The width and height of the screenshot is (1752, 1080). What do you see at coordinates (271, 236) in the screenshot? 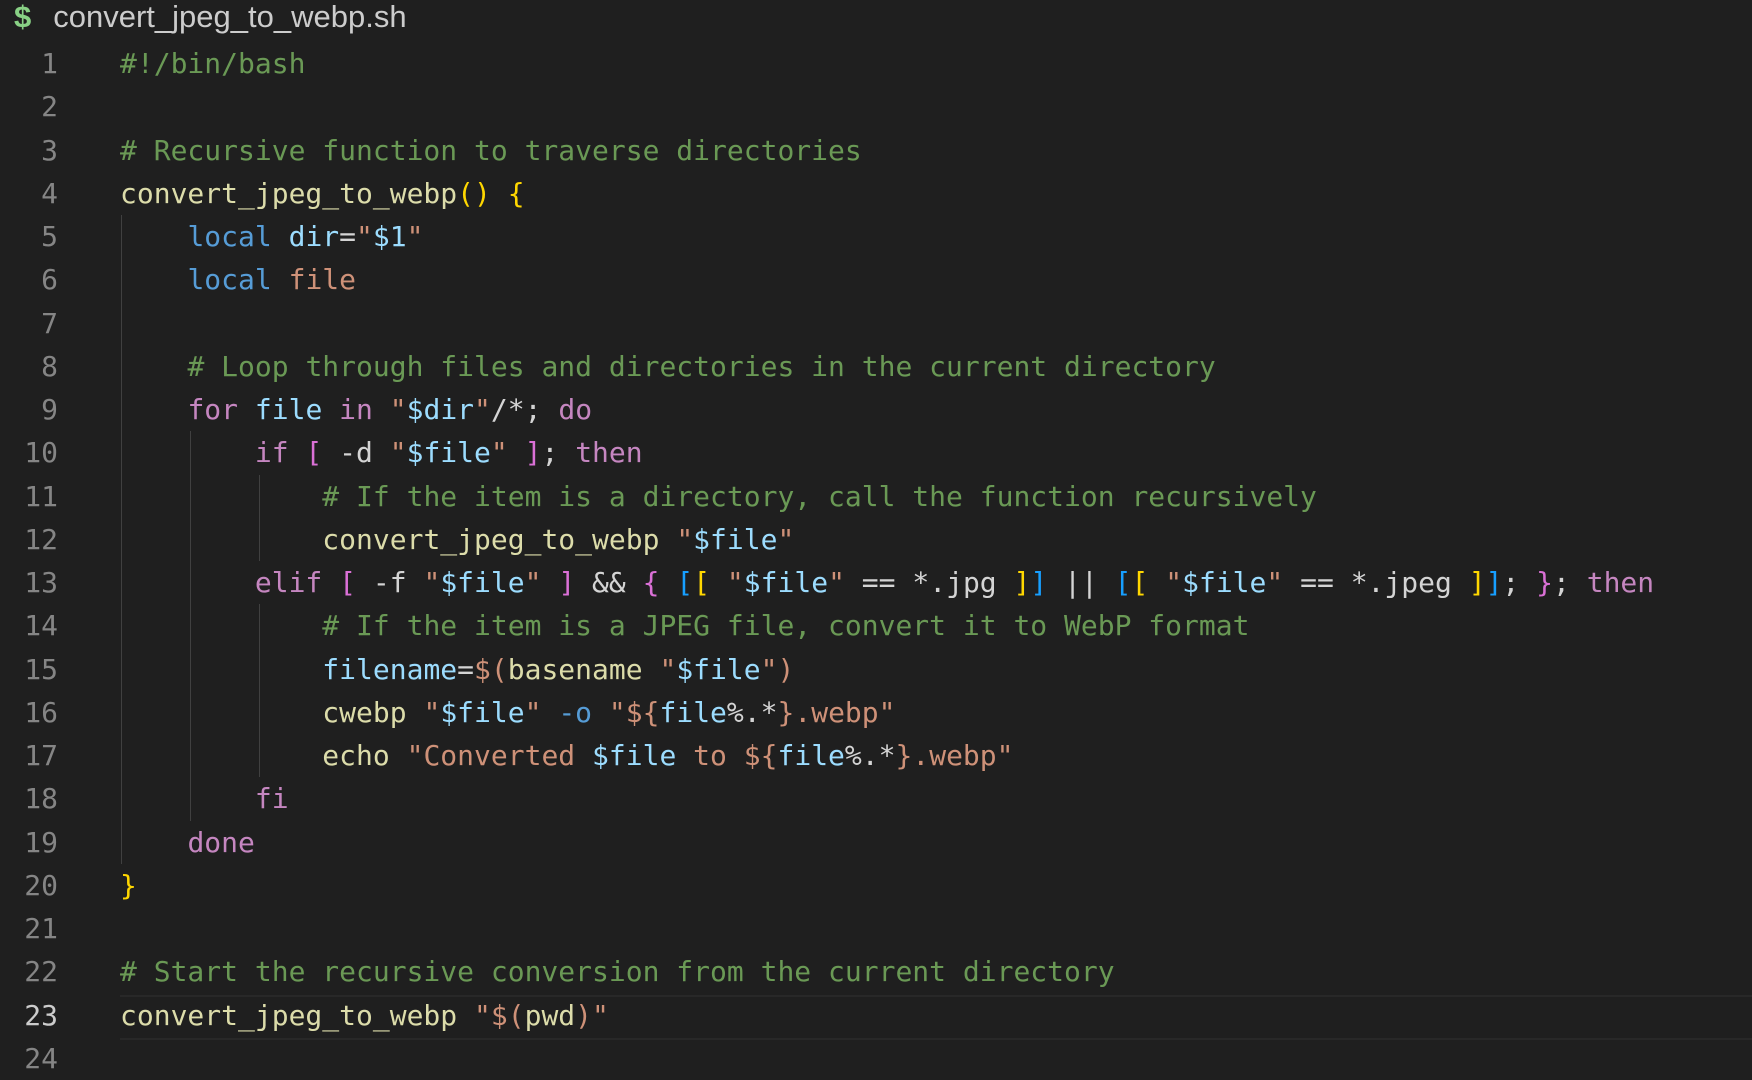
I see `code-line: local dir="$1"` at bounding box center [271, 236].